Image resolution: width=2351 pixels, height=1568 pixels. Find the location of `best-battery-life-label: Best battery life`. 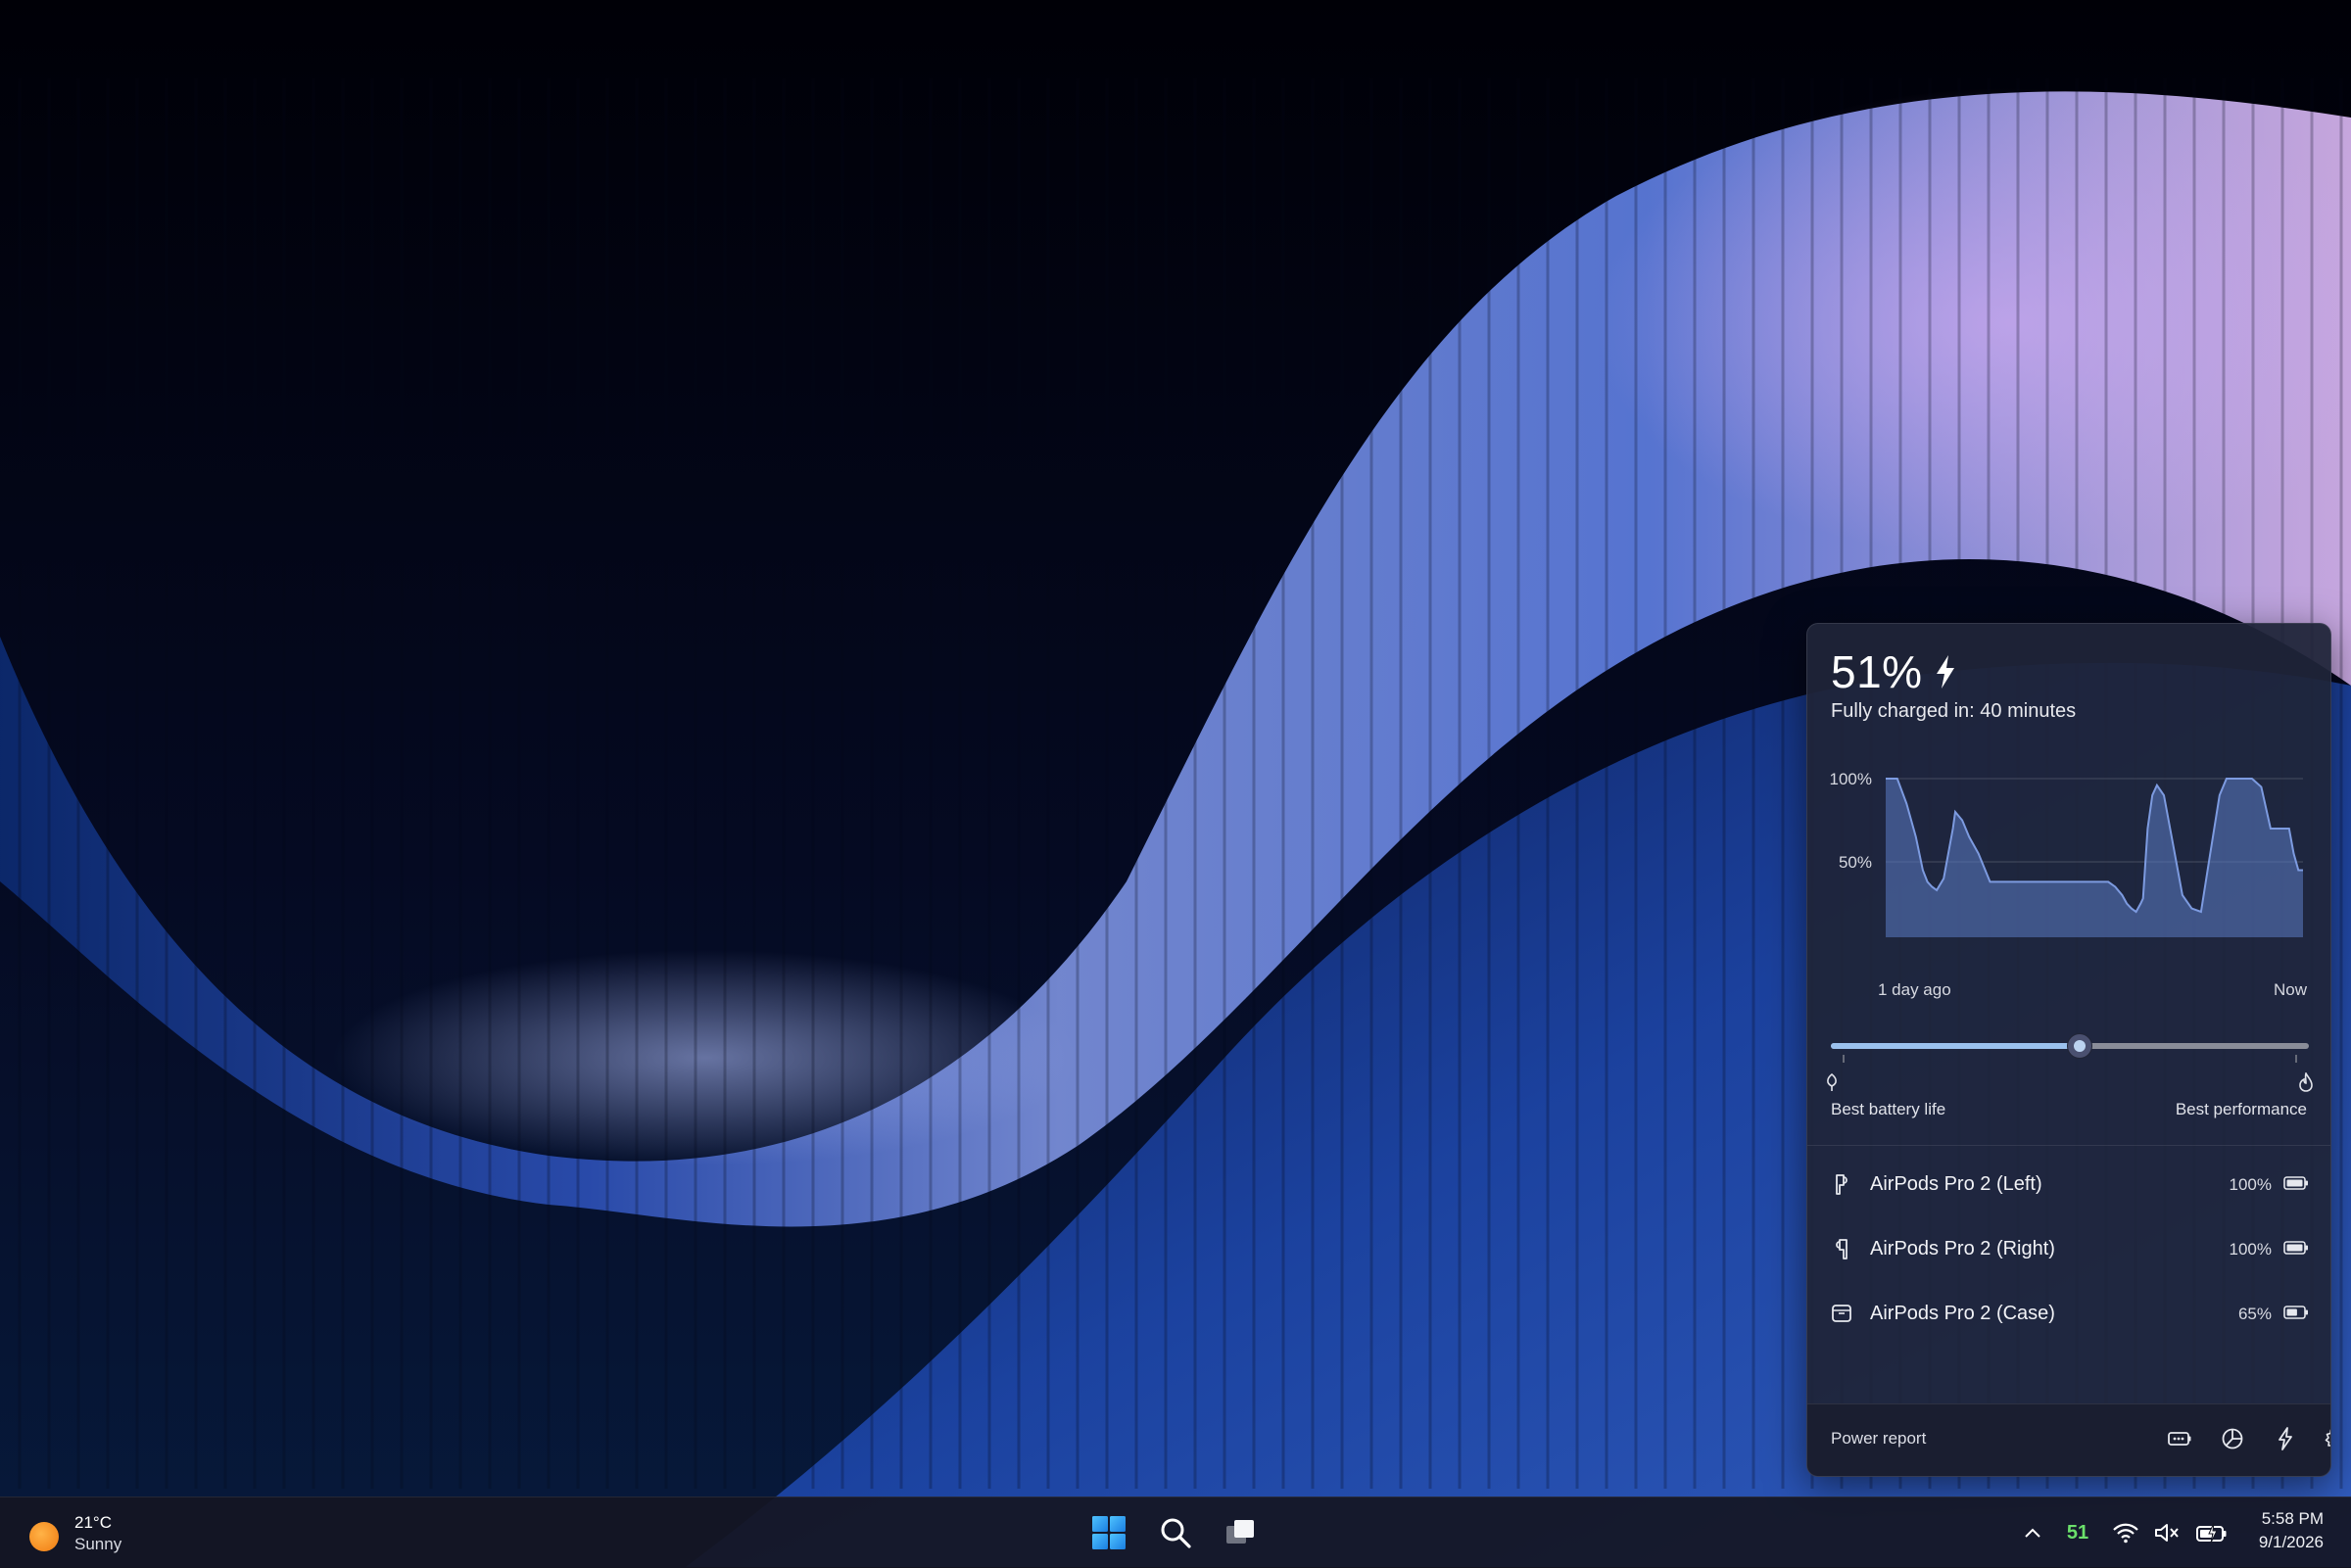

best-battery-life-label: Best battery life is located at coordinates (1888, 1109).